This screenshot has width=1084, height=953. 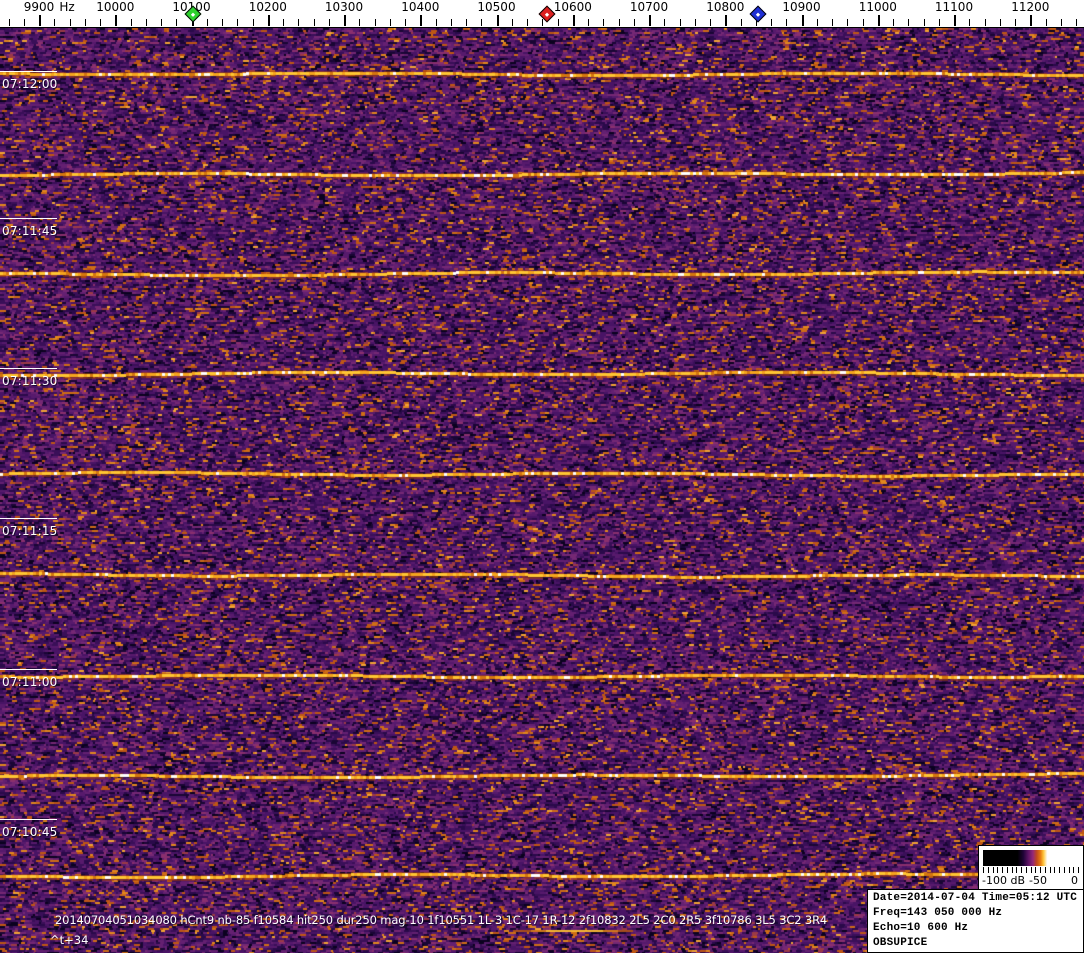 What do you see at coordinates (30, 84) in the screenshot?
I see `time-label: 07:12:00` at bounding box center [30, 84].